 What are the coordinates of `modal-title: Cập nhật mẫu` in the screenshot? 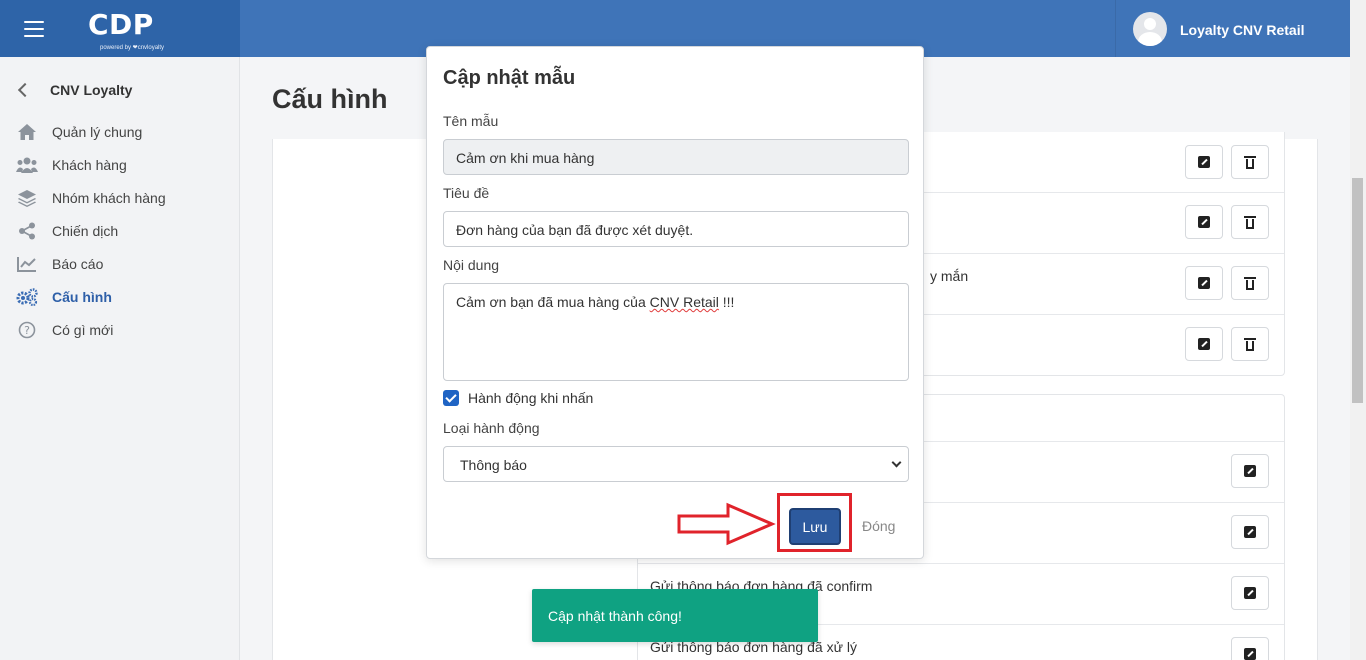 It's located at (509, 78).